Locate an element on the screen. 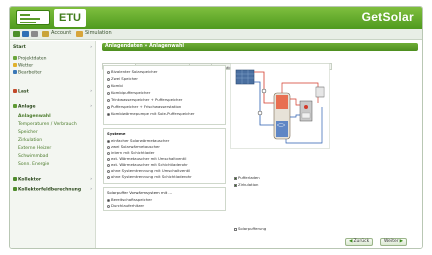 The width and height of the screenshot is (432, 255). sidebar-item-temperaturen: Temperaturen / Verbrauch is located at coordinates (47, 124).